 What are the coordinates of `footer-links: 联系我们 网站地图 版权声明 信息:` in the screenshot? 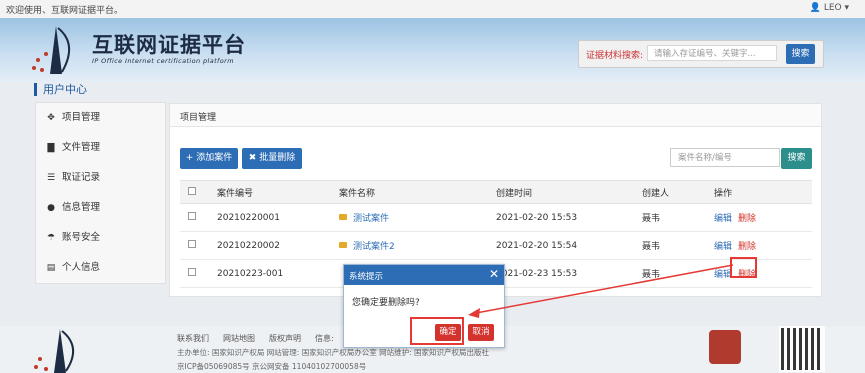 It's located at (262, 338).